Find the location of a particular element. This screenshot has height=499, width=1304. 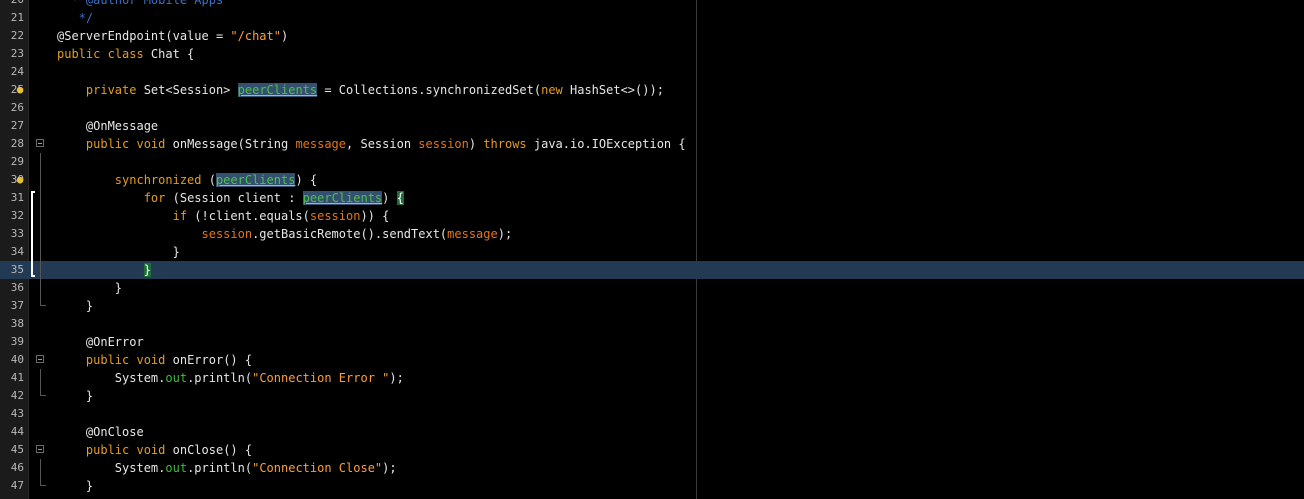

code-token: , Session is located at coordinates (382, 144).